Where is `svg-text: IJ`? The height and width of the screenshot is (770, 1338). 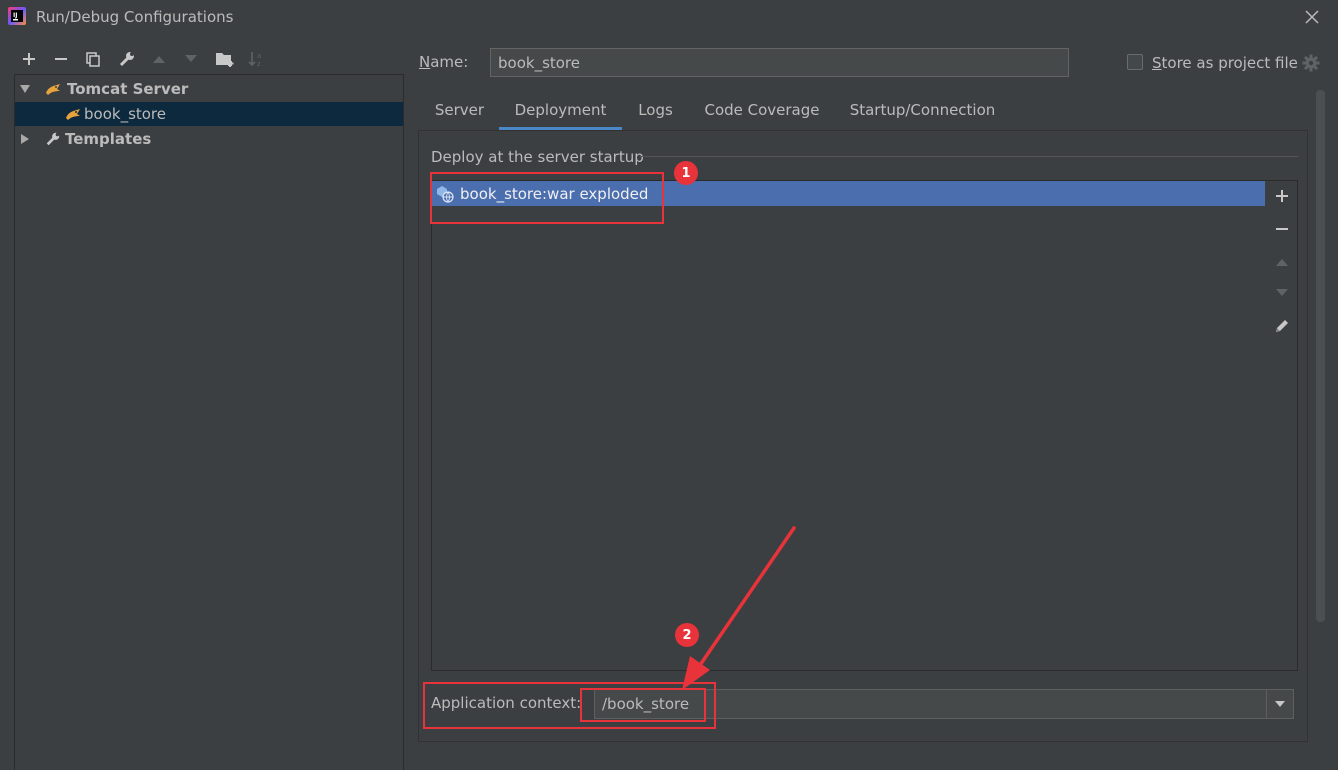
svg-text: IJ is located at coordinates (15, 15).